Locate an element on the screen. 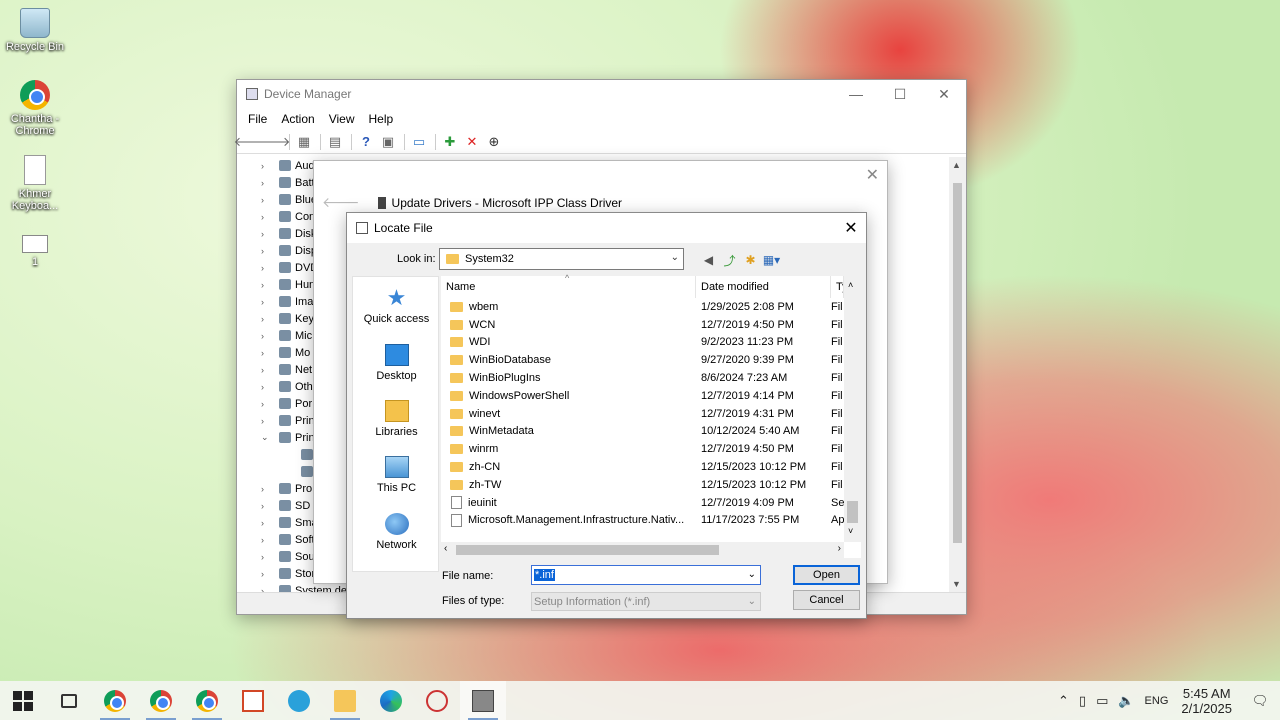 This screenshot has width=1280, height=720. file-row: WinMetadata 10/12/2024 5:40 AM Fil is located at coordinates (642, 432).